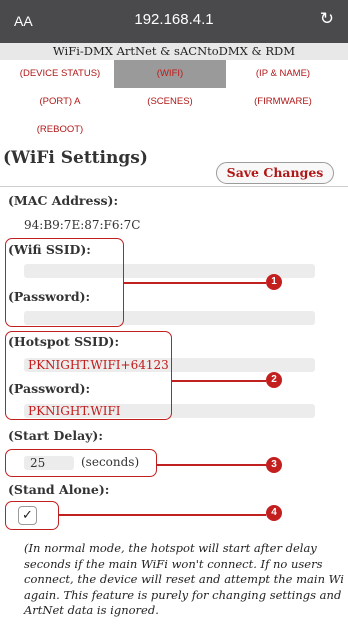 The image size is (348, 625). What do you see at coordinates (170, 102) in the screenshot?
I see `nav-scenes: (SCENES)` at bounding box center [170, 102].